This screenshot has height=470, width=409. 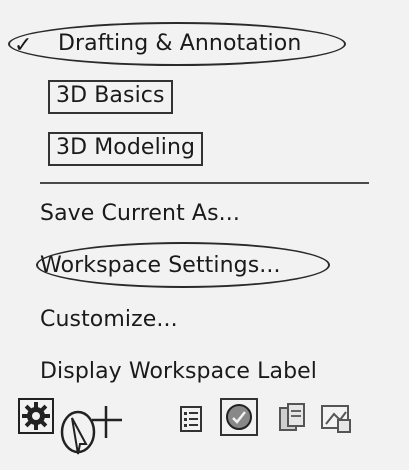 I want to click on menu-item-label: 3D Basics, so click(x=110, y=95).